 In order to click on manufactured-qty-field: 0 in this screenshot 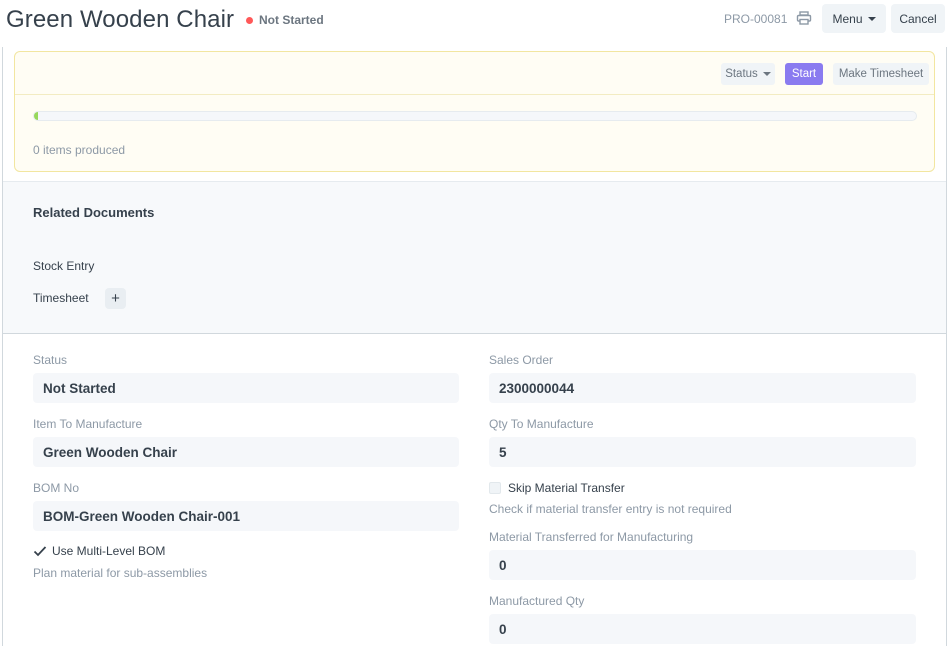, I will do `click(702, 629)`.